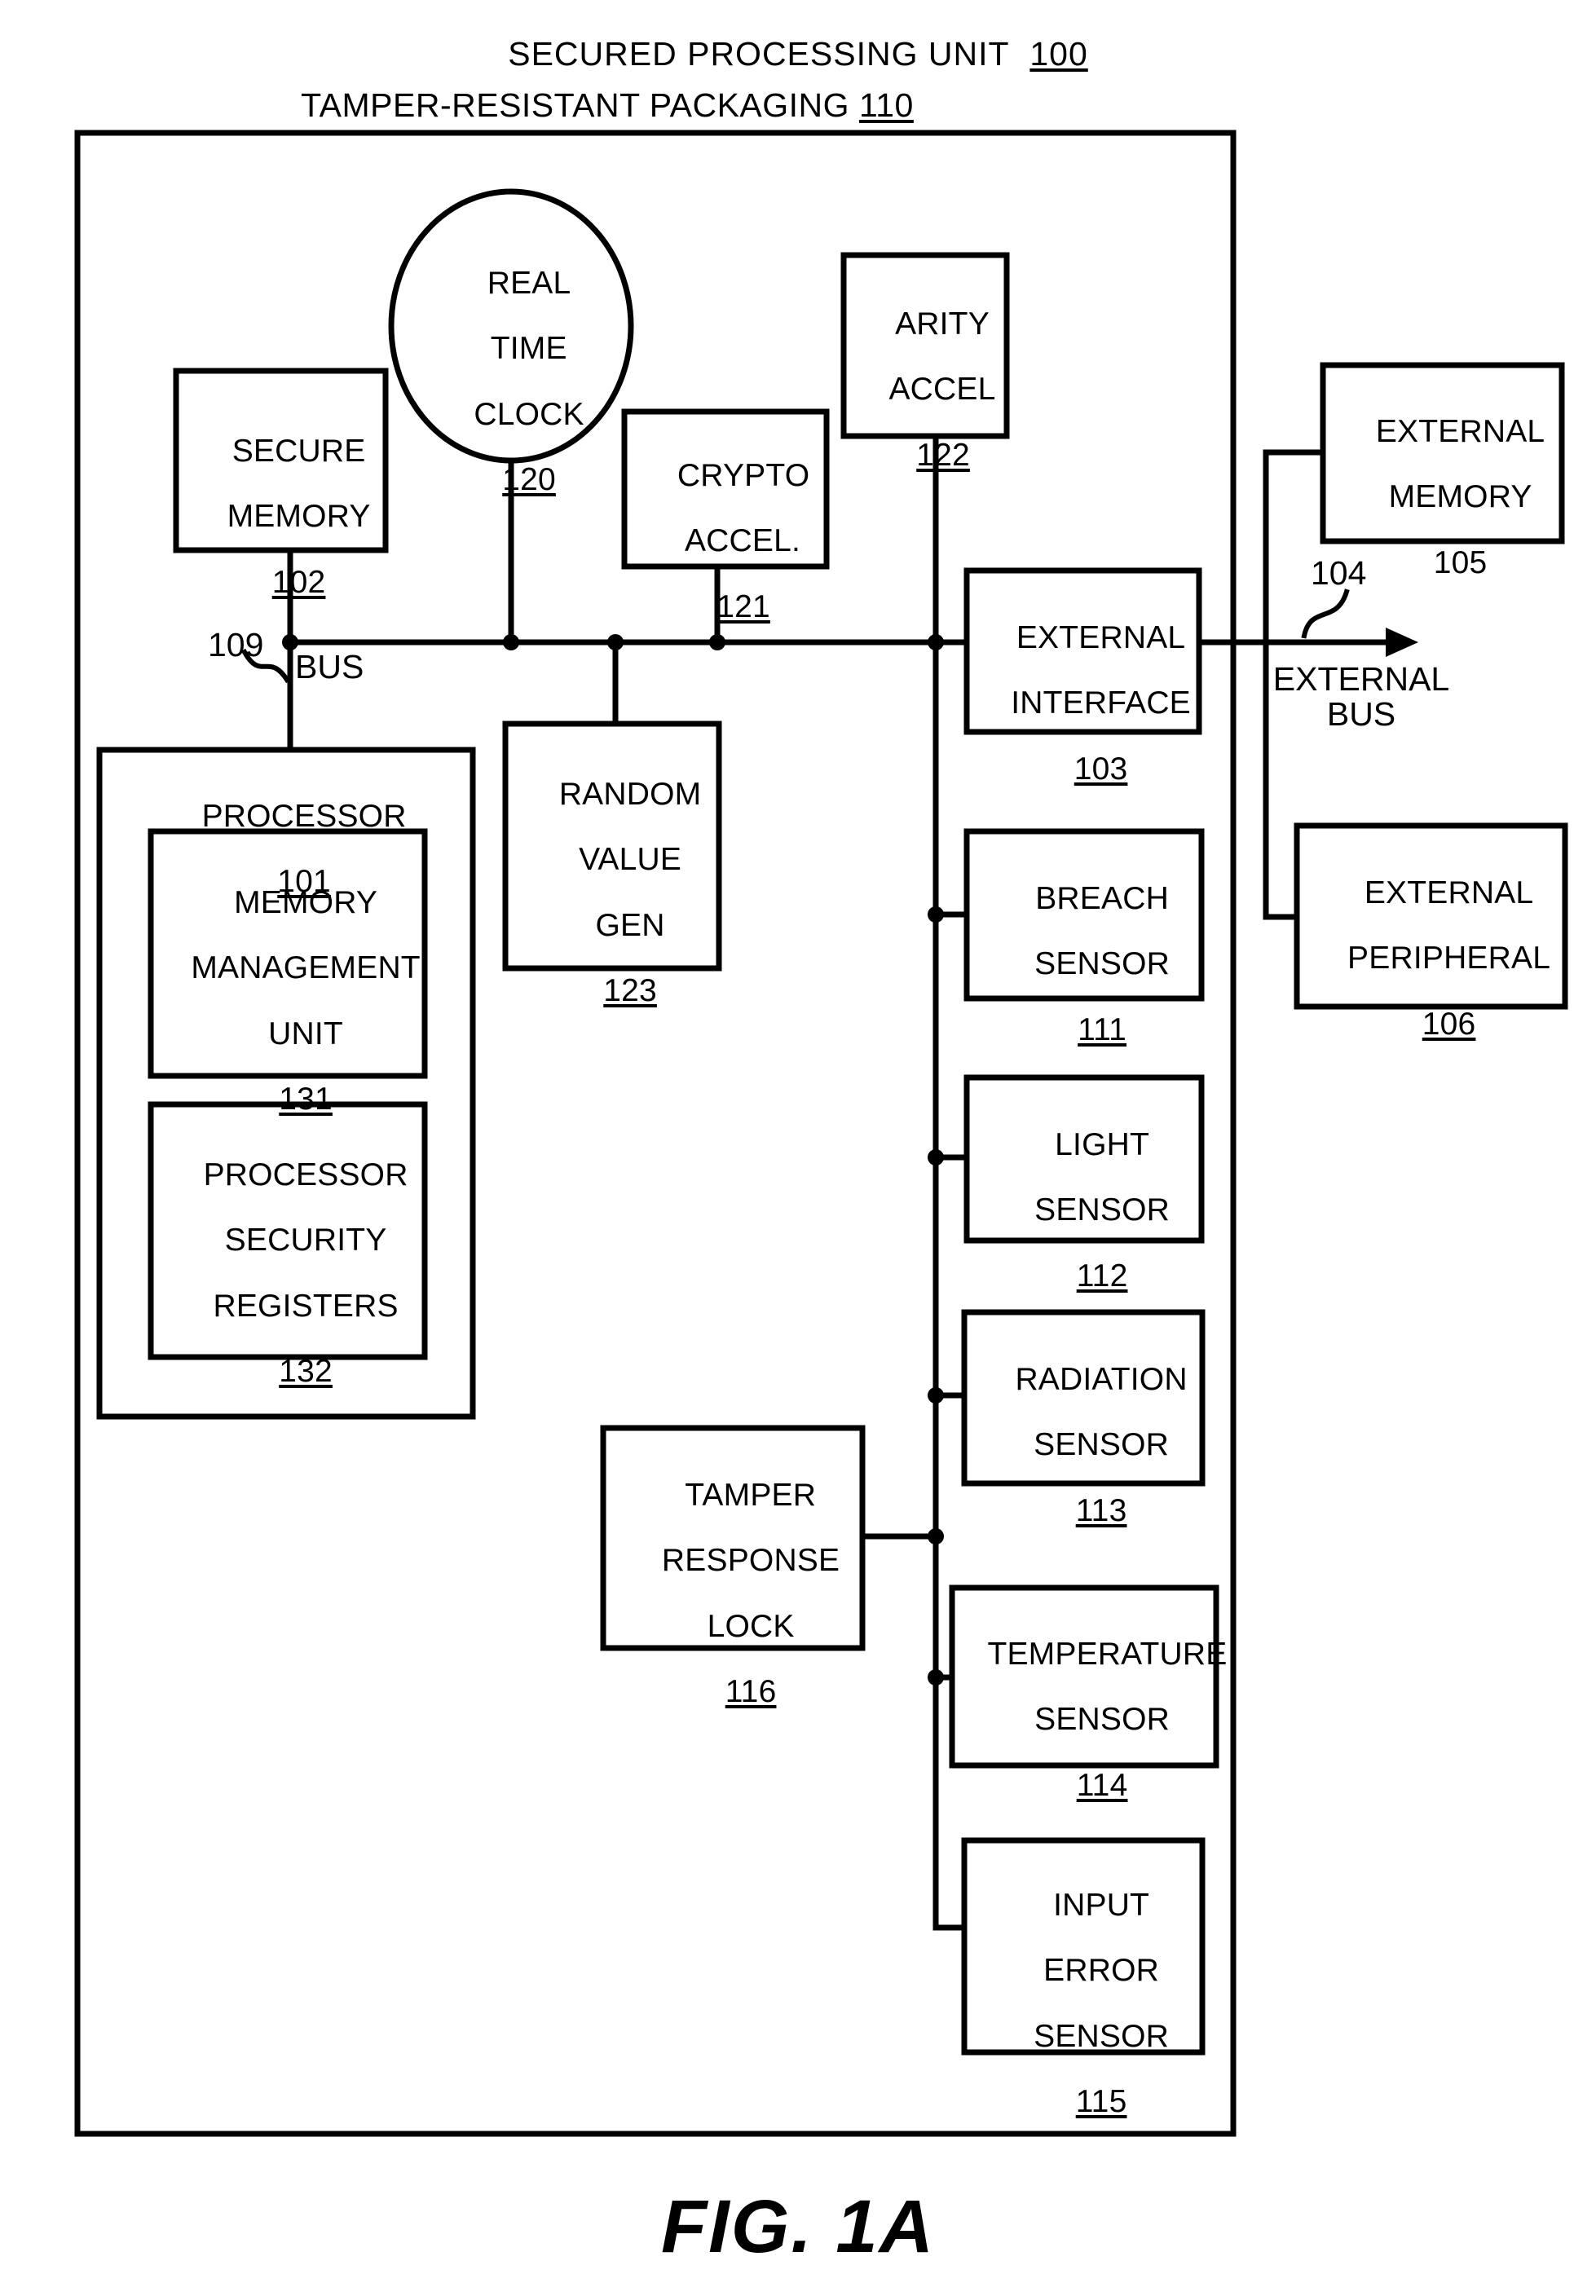 This screenshot has width=1596, height=2296. What do you see at coordinates (306, 1099) in the screenshot?
I see `mmu-ref: 131` at bounding box center [306, 1099].